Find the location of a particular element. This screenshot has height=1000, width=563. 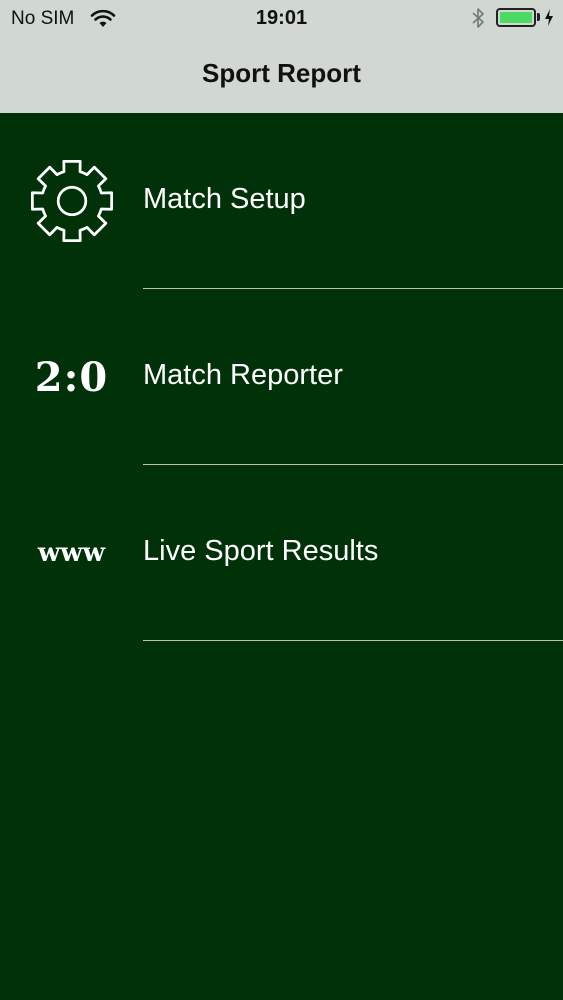

menu-item-label: Match Setup is located at coordinates (224, 199).